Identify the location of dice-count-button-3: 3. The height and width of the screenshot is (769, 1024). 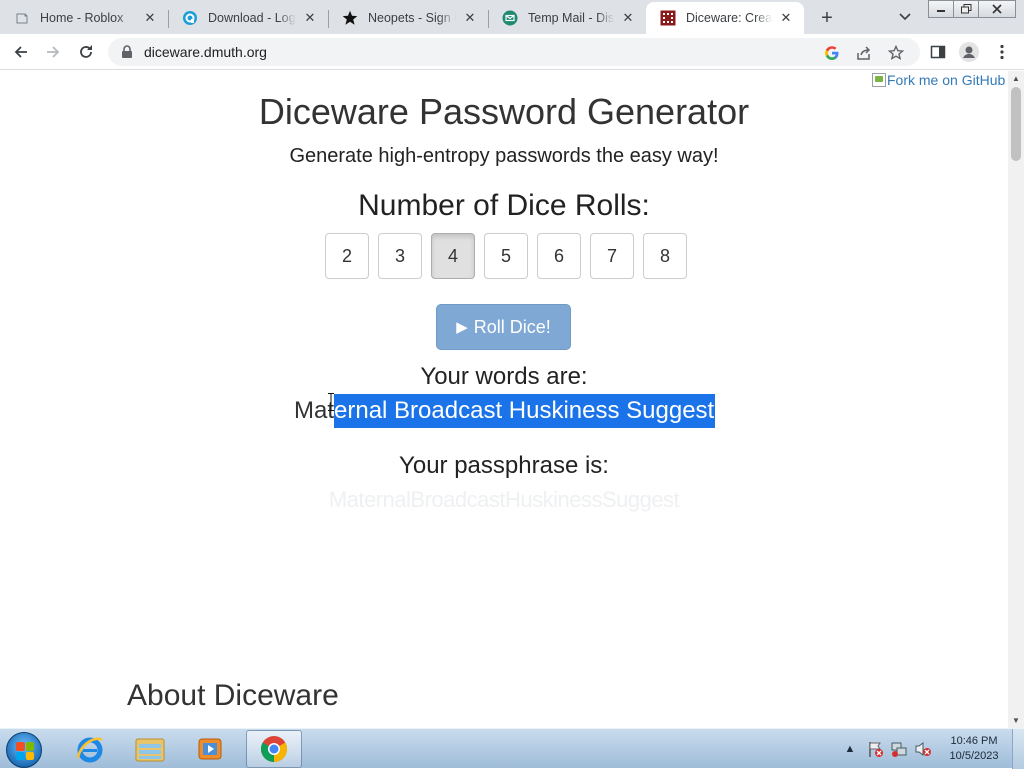
(400, 256).